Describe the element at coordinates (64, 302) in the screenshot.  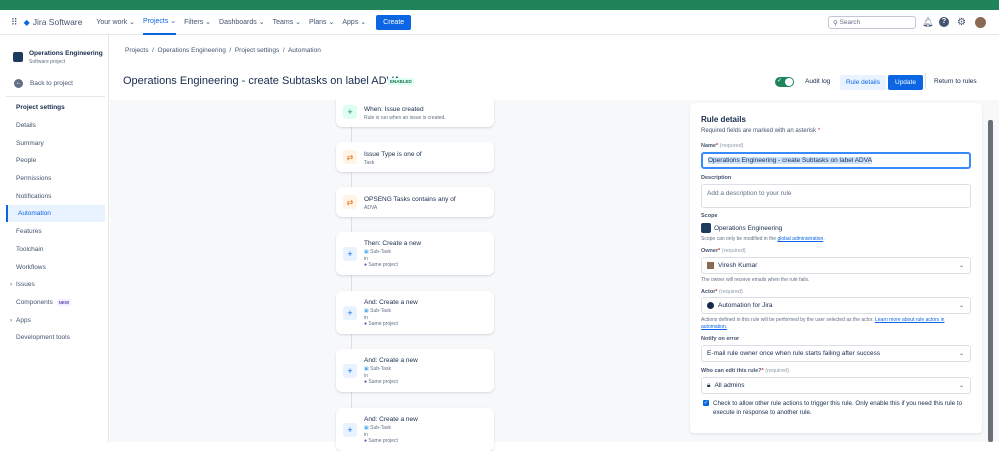
I see `new-badge: NEW` at that location.